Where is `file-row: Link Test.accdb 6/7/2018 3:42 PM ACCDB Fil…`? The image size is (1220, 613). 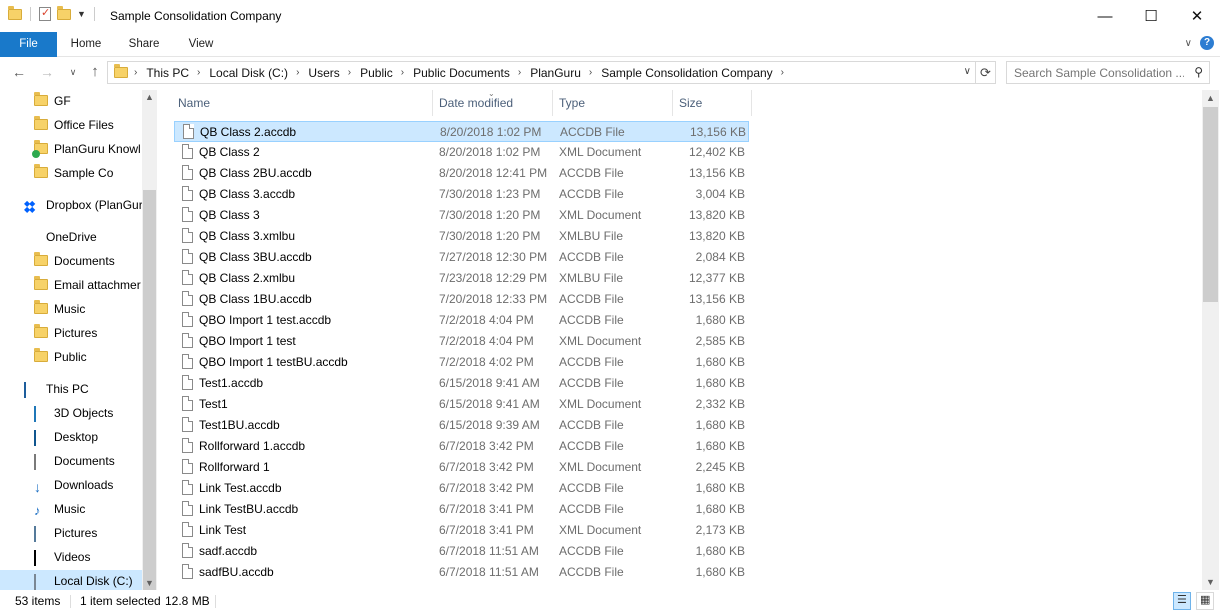
file-row: Link Test.accdb 6/7/2018 3:42 PM ACCDB Fil… is located at coordinates (461, 488).